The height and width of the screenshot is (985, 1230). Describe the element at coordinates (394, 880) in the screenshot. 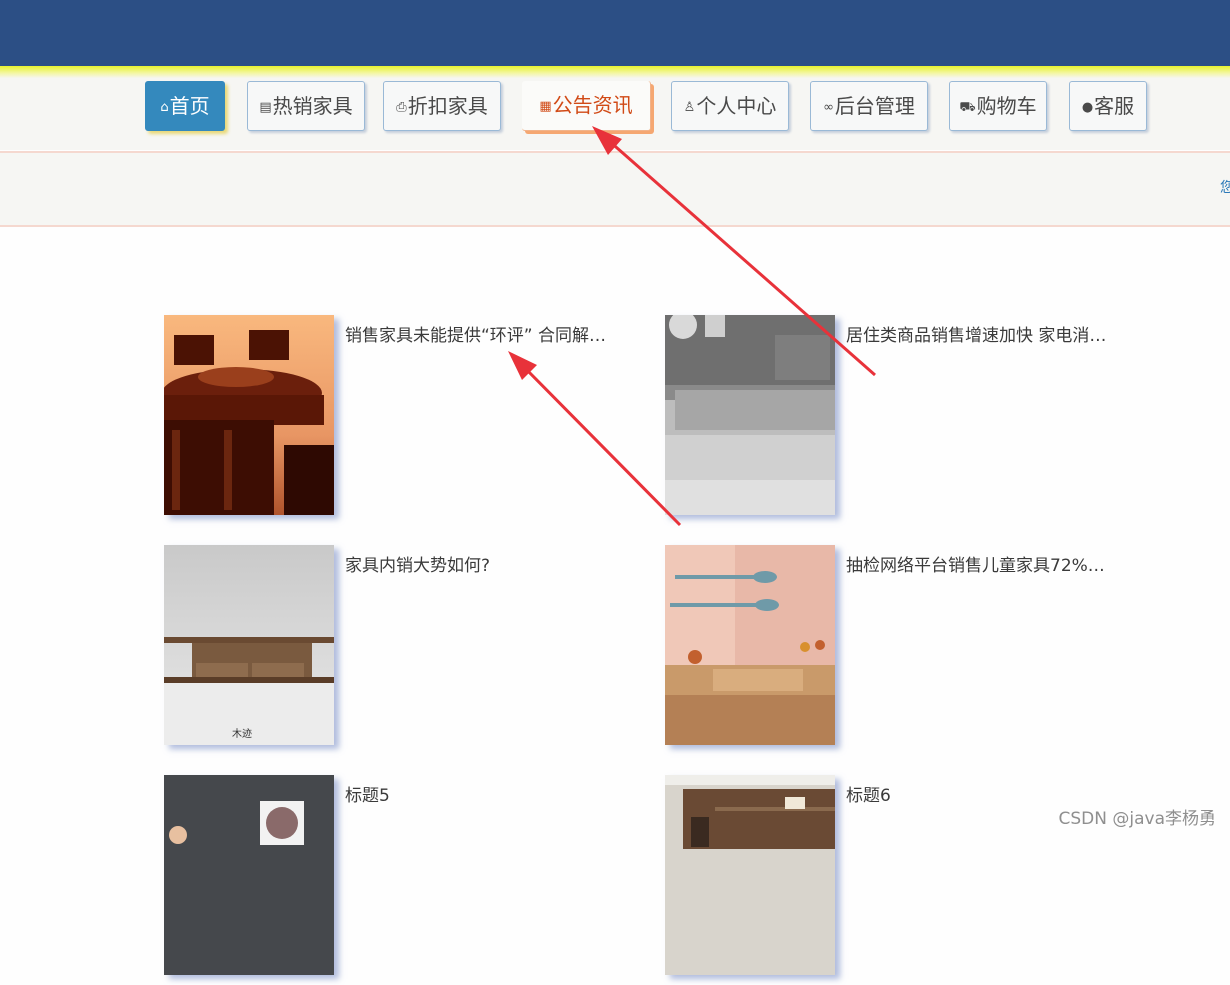

I see `news-item: 标题5` at that location.